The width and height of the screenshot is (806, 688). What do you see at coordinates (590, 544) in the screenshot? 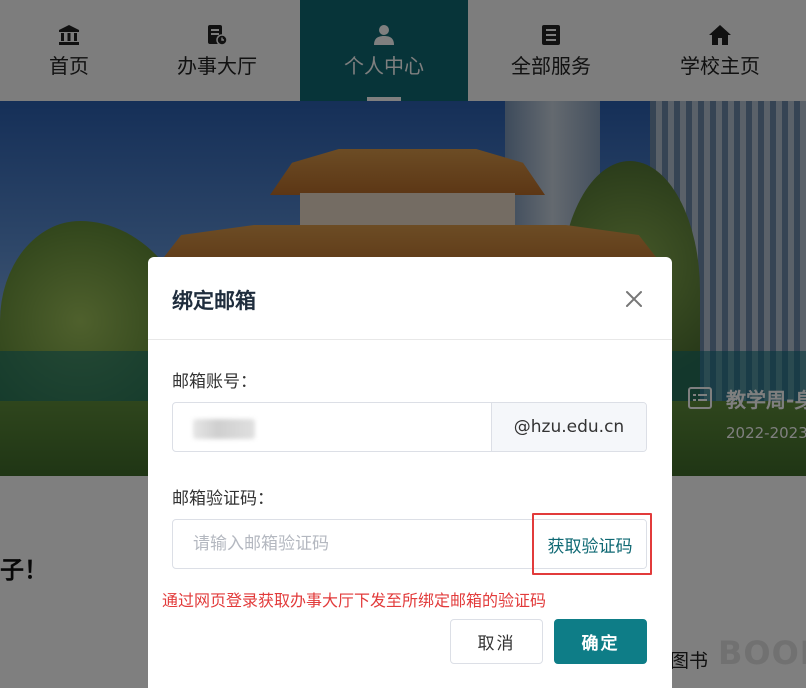
I see `get-code-button: 获取验证码` at bounding box center [590, 544].